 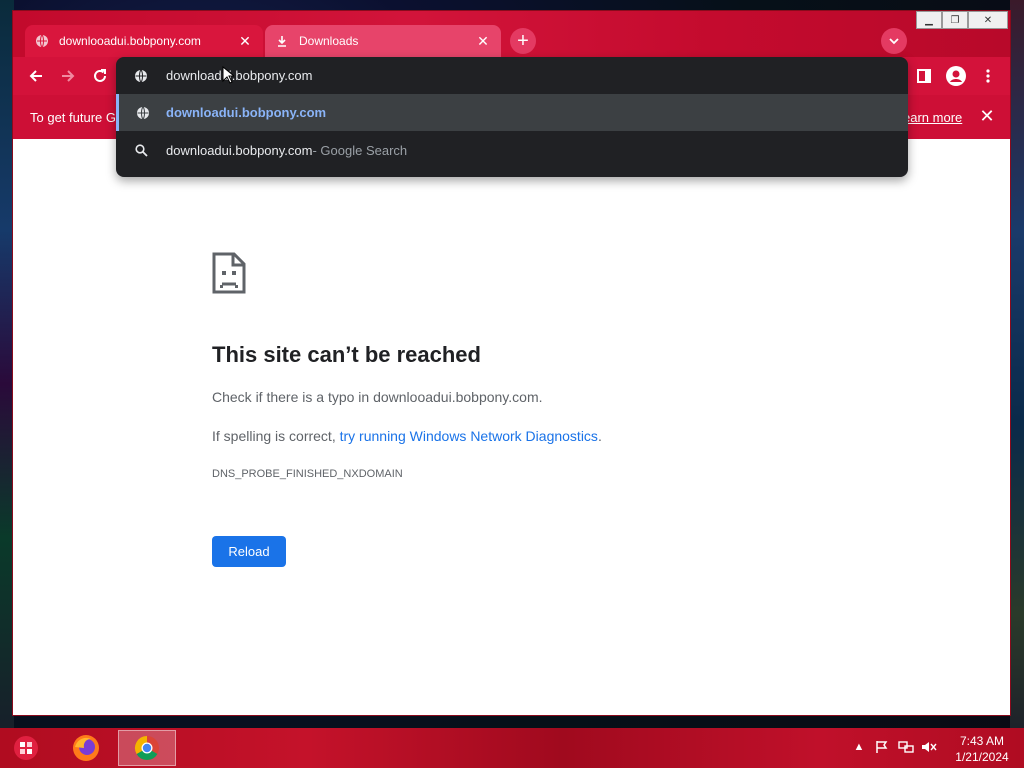 What do you see at coordinates (932, 117) in the screenshot?
I see `learn-more-link: earn more` at bounding box center [932, 117].